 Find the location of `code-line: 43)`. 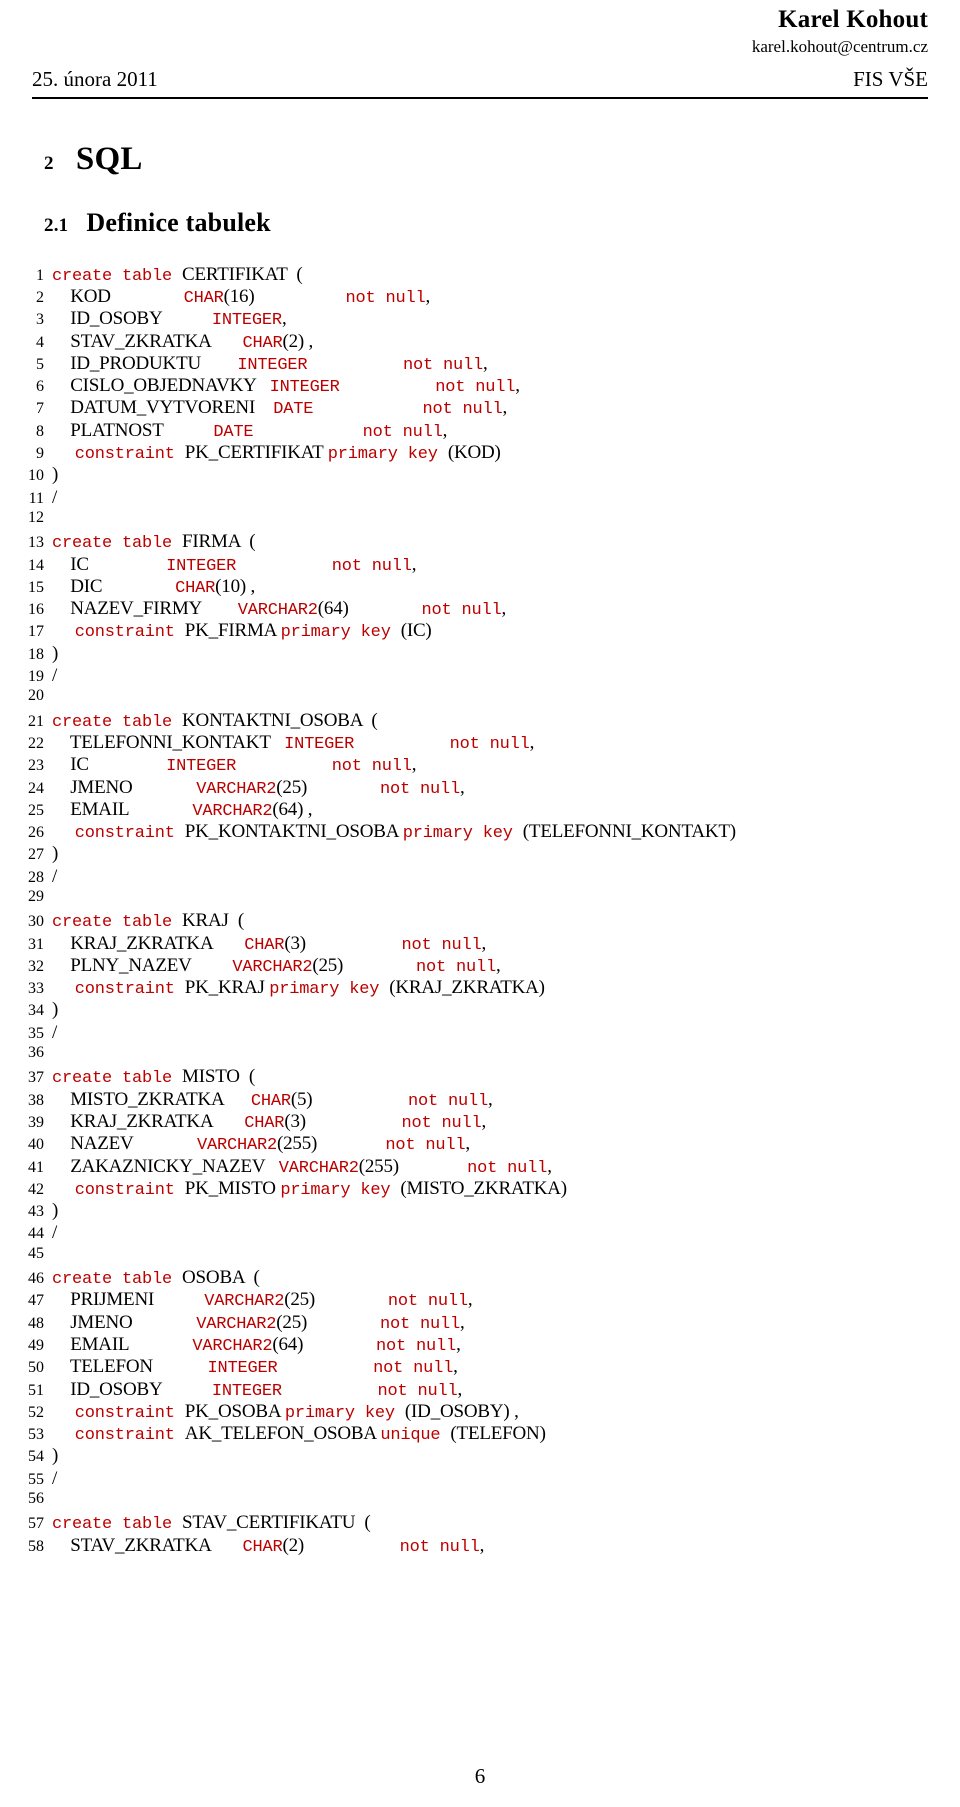

code-line: 43) is located at coordinates (476, 1211).